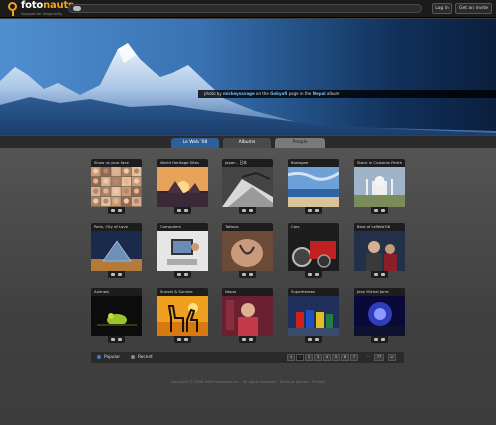 This screenshot has height=425, width=496. Describe the element at coordinates (116, 292) in the screenshot. I see `album-title: Animals` at that location.